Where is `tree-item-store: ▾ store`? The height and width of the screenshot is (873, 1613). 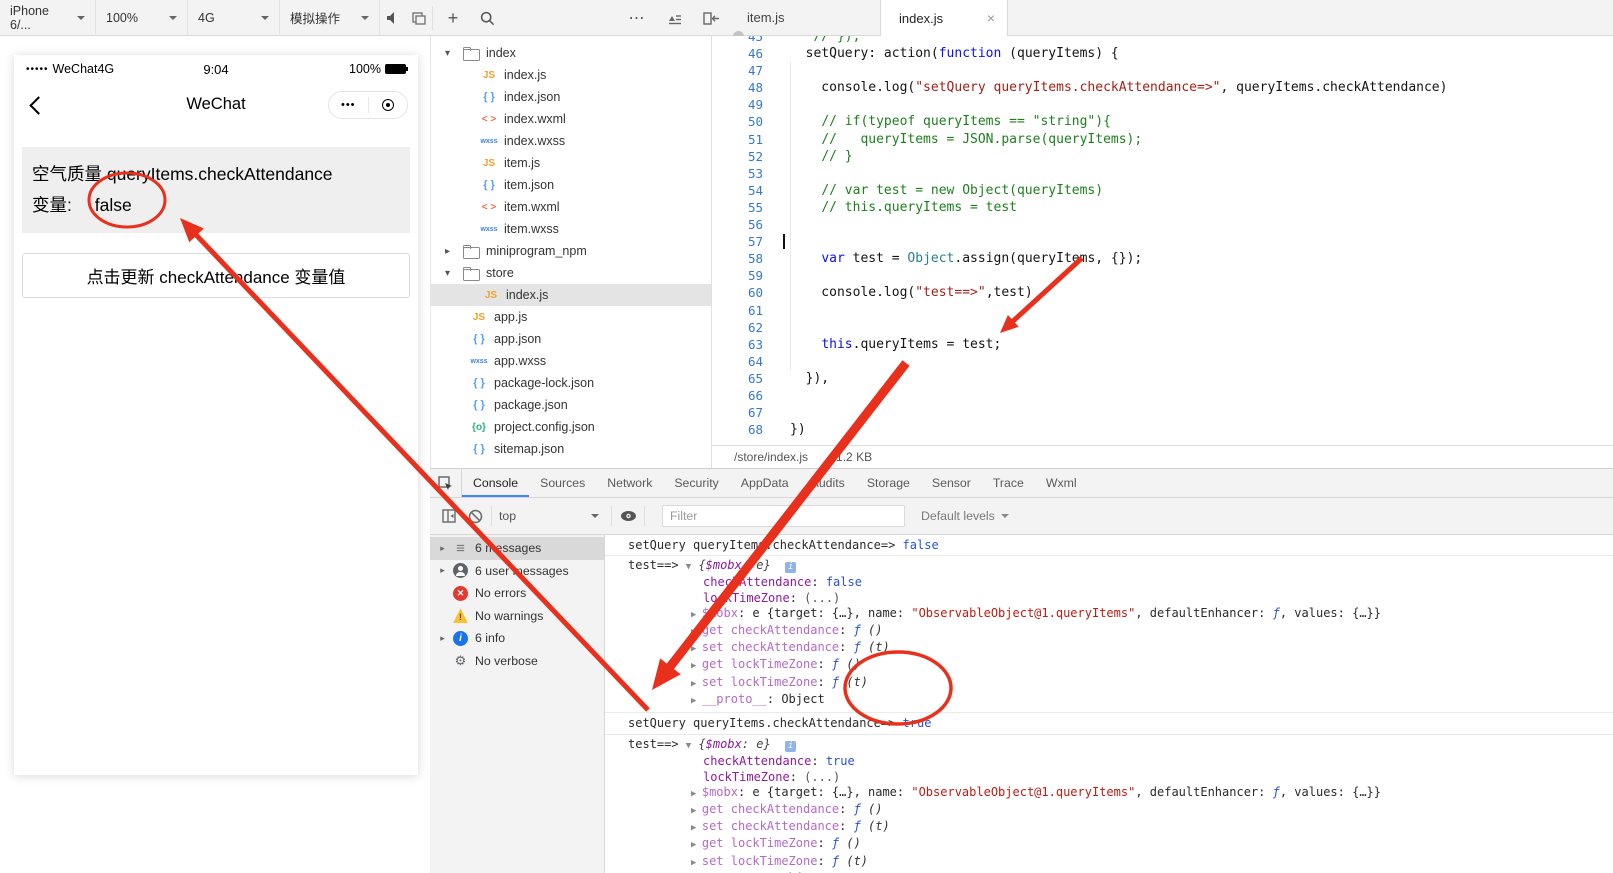 tree-item-store: ▾ store is located at coordinates (571, 273).